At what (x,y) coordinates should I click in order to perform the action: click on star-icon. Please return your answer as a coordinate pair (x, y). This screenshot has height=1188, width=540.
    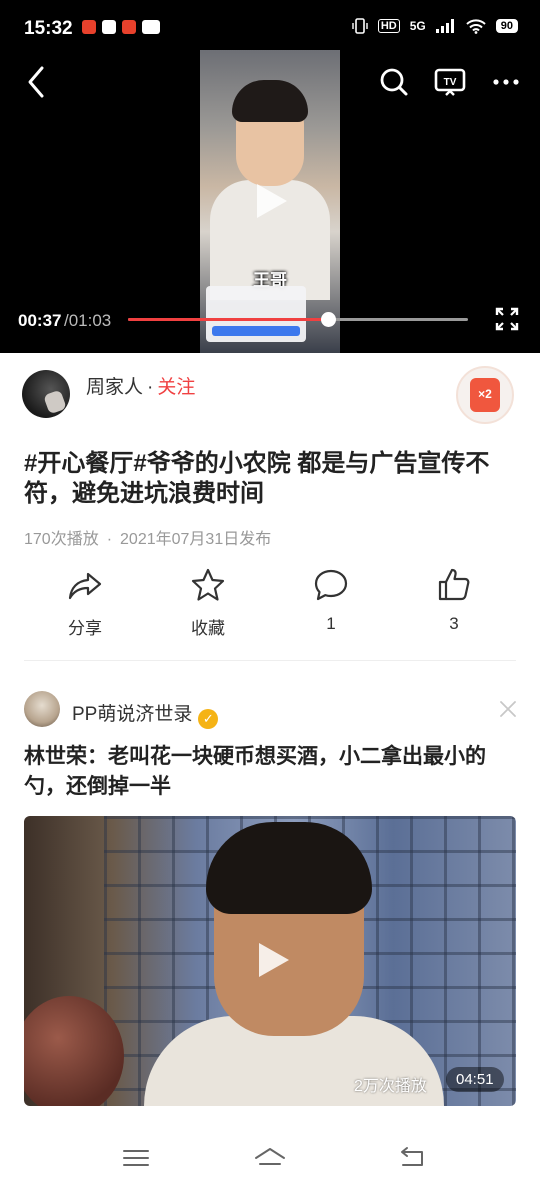
    Looking at the image, I should click on (208, 584).